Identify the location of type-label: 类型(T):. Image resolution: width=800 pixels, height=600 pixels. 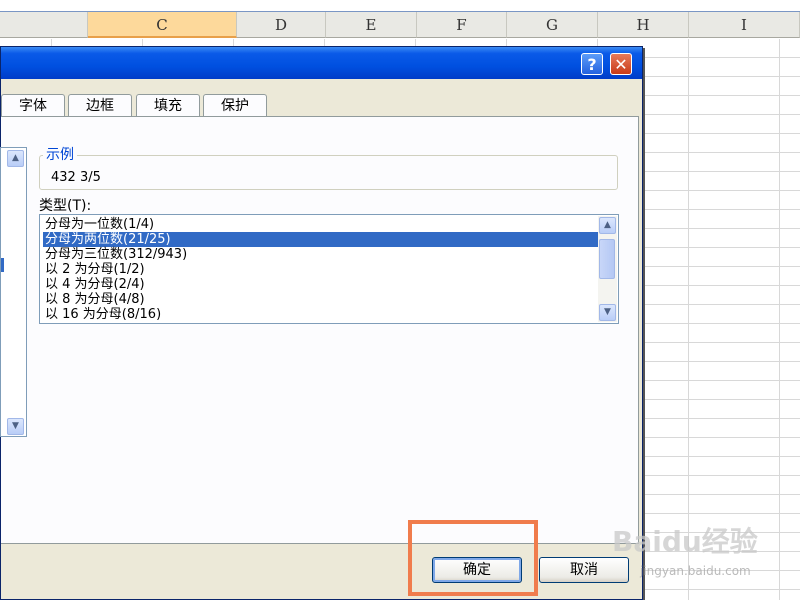
(65, 206).